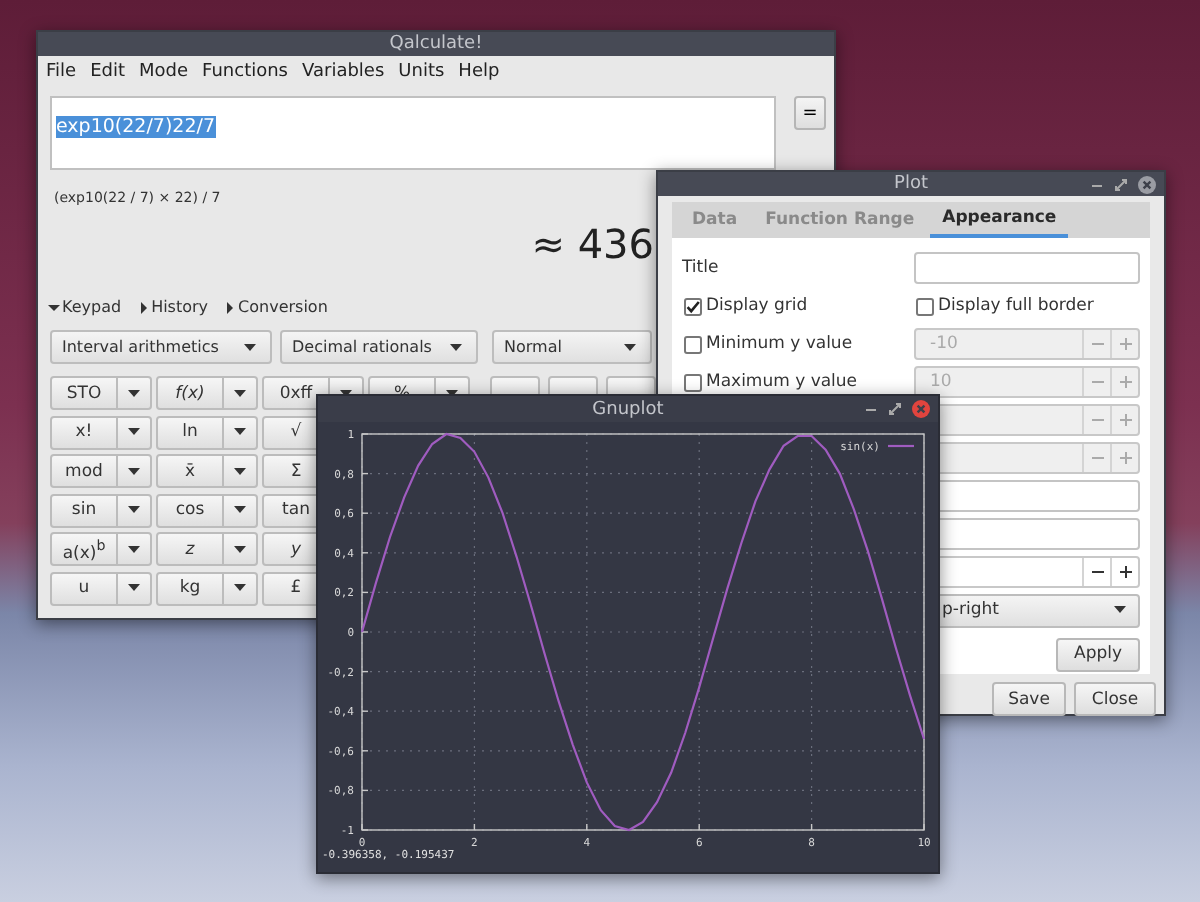 This screenshot has width=1200, height=902. What do you see at coordinates (84, 510) in the screenshot?
I see `key-button: sin` at bounding box center [84, 510].